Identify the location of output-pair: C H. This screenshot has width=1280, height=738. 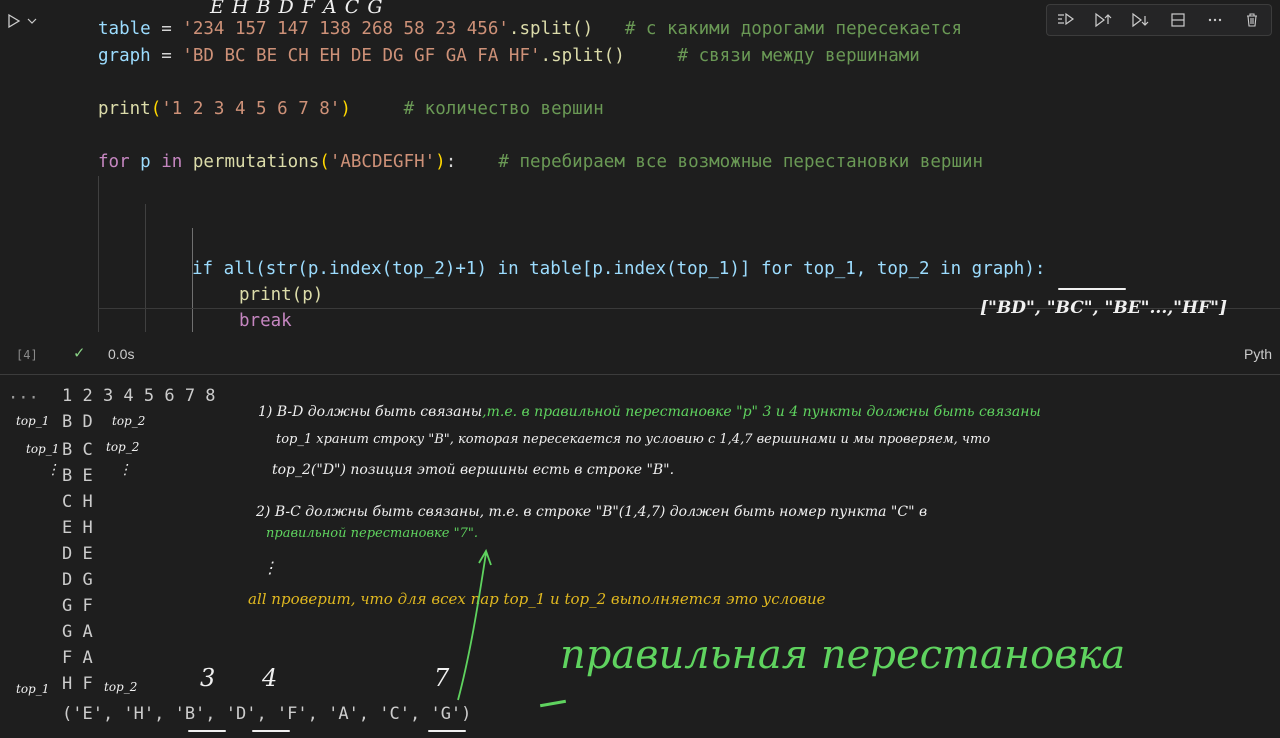
(77, 502).